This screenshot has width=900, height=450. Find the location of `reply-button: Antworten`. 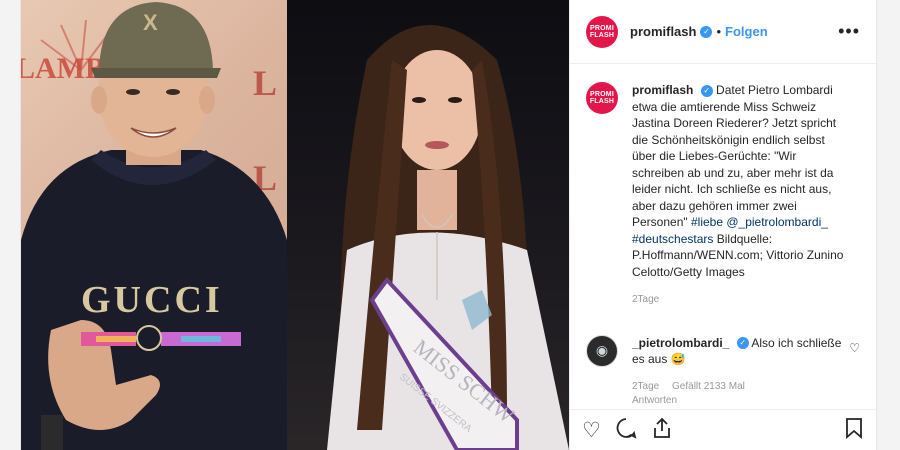

reply-button: Antworten is located at coordinates (740, 401).